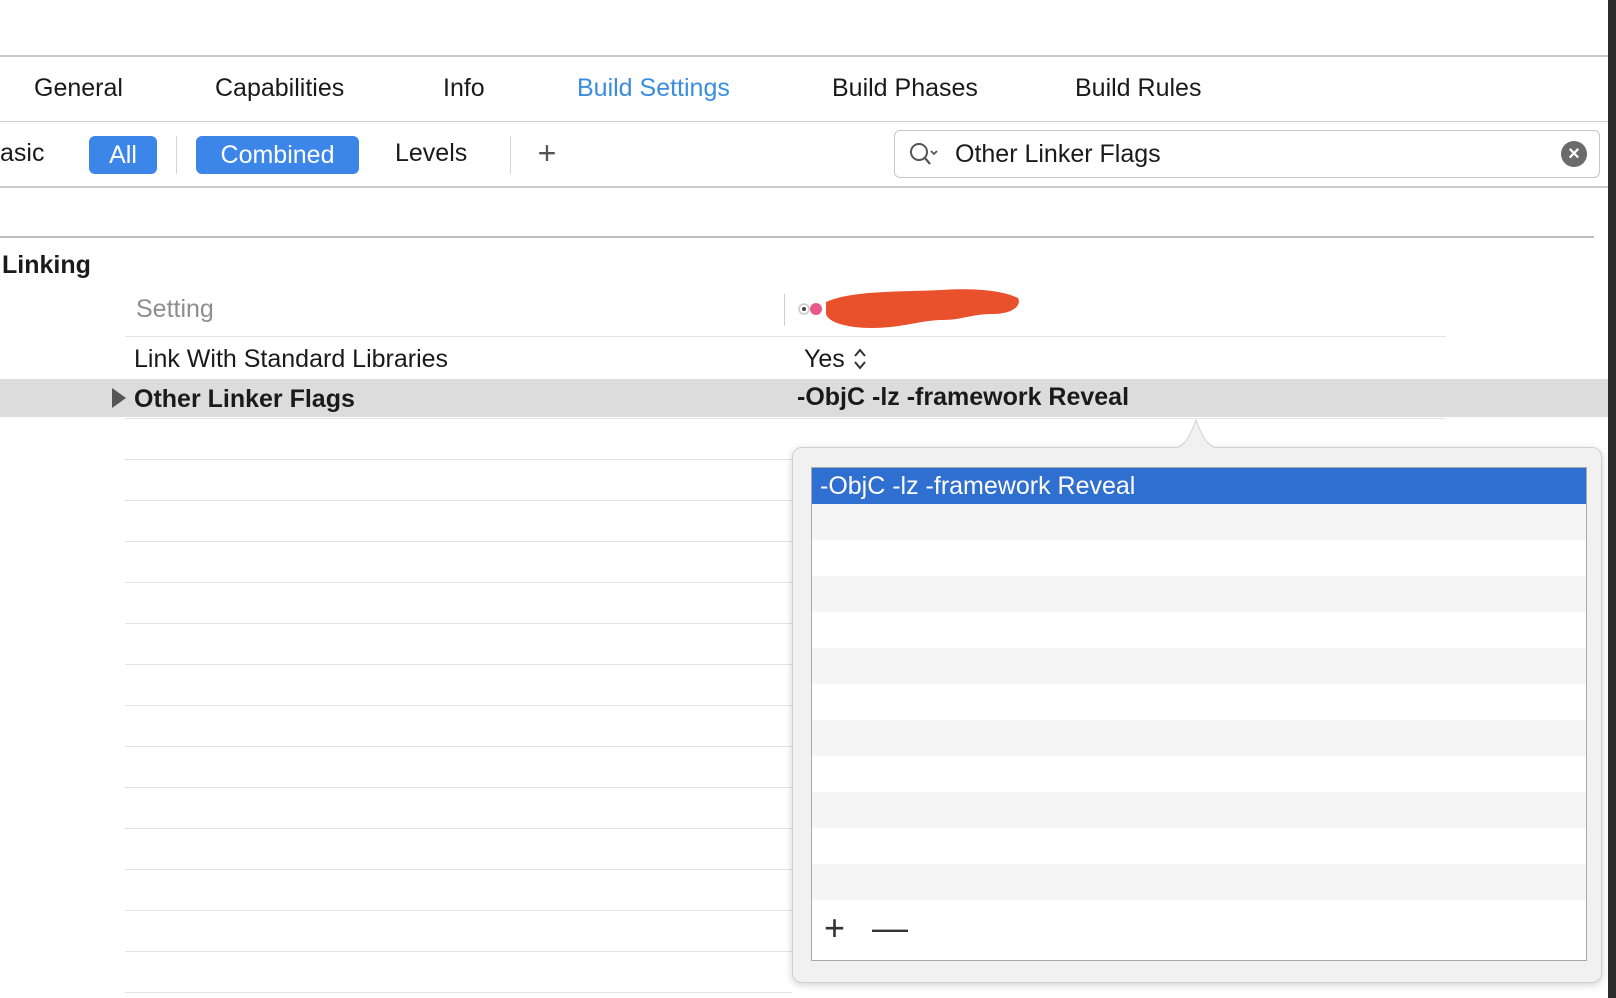 The height and width of the screenshot is (998, 1616). I want to click on add-value-button: +, so click(834, 928).